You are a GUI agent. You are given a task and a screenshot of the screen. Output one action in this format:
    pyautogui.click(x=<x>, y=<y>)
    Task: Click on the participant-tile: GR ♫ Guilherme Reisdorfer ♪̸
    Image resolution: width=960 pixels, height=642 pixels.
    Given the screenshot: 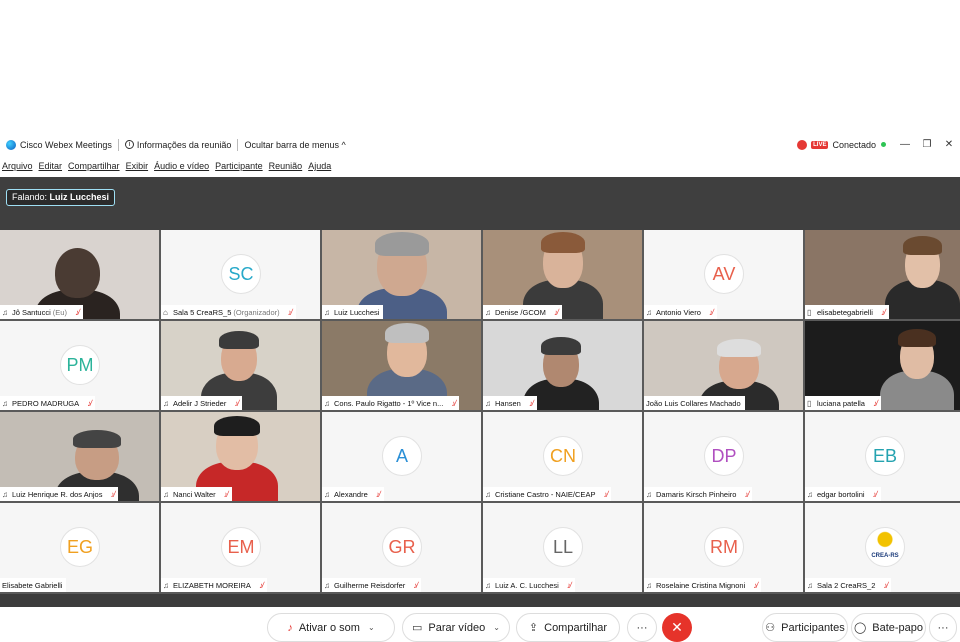 What is the action you would take?
    pyautogui.click(x=401, y=547)
    